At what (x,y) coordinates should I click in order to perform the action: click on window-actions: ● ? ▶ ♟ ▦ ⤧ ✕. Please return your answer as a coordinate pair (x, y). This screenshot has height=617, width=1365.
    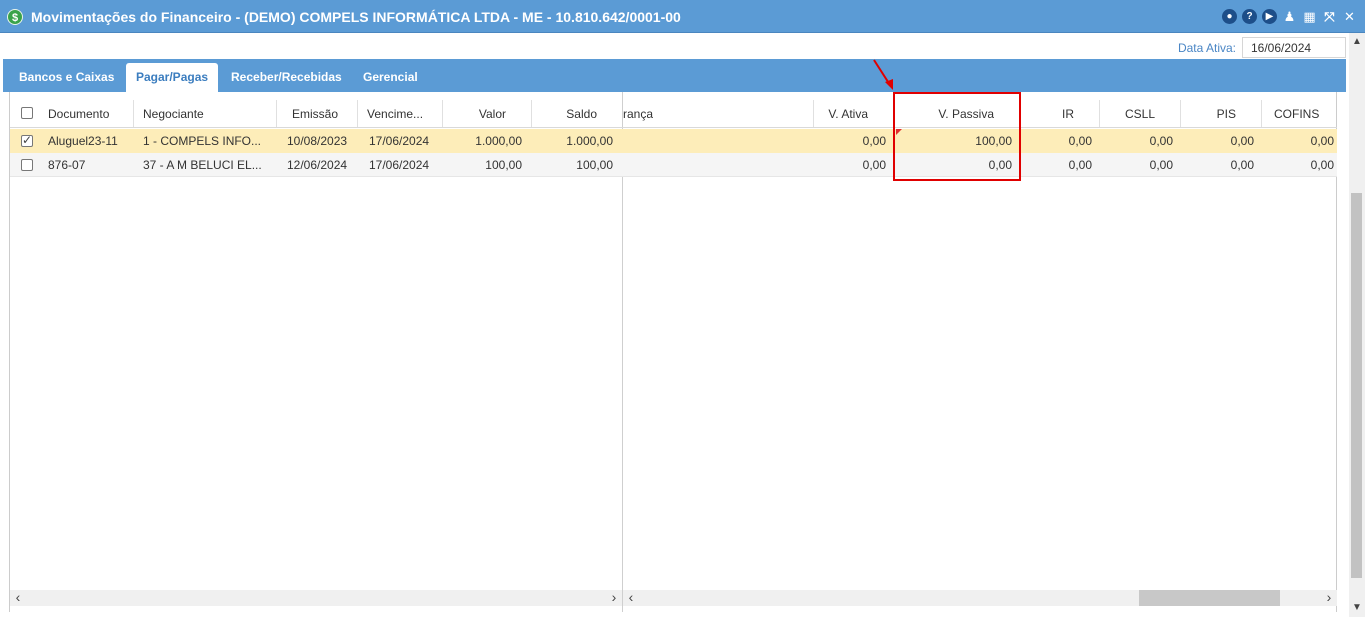
    Looking at the image, I should click on (1289, 16).